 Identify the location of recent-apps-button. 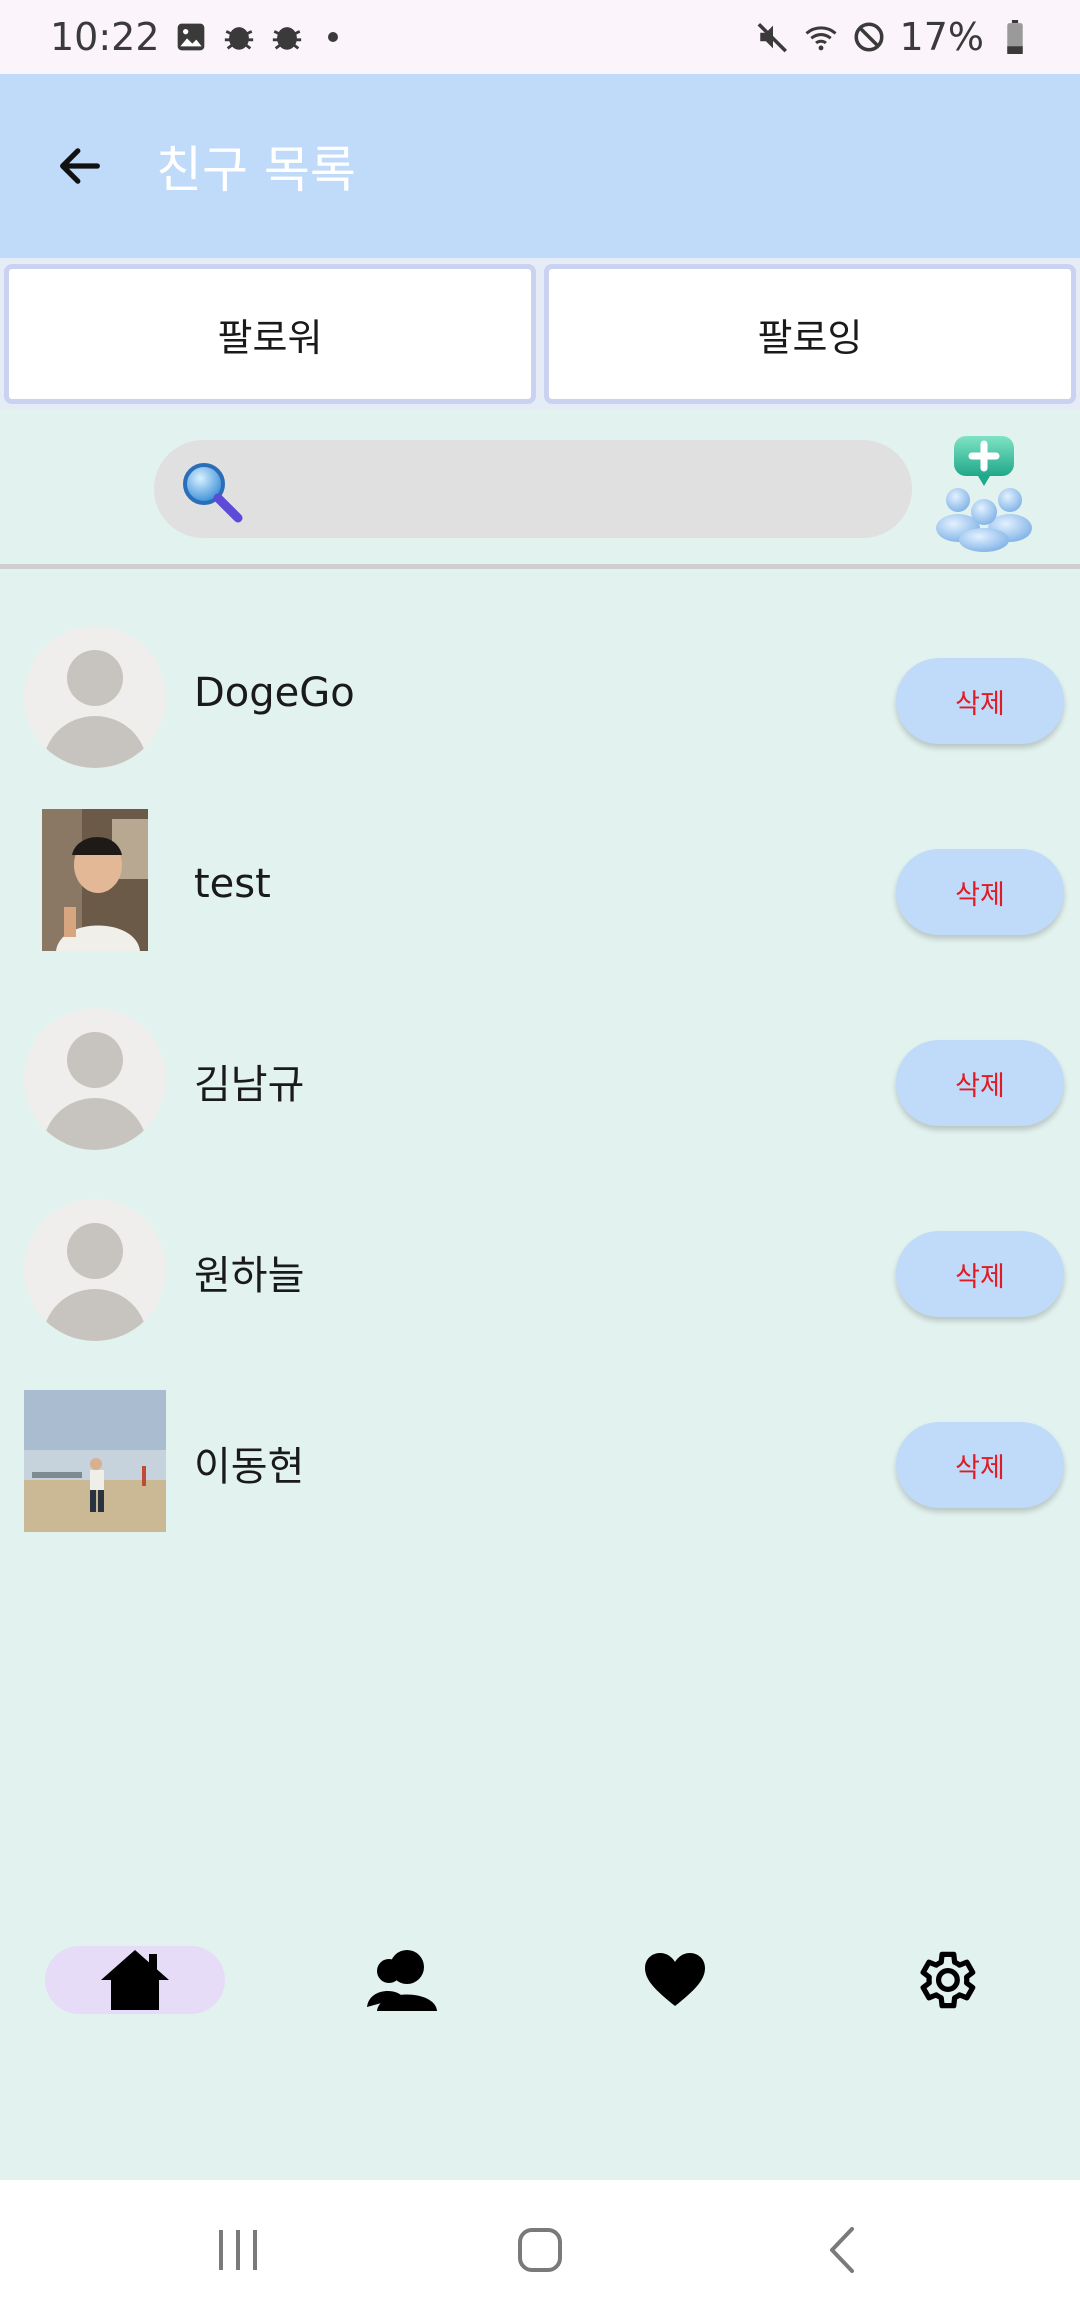
(238, 2250).